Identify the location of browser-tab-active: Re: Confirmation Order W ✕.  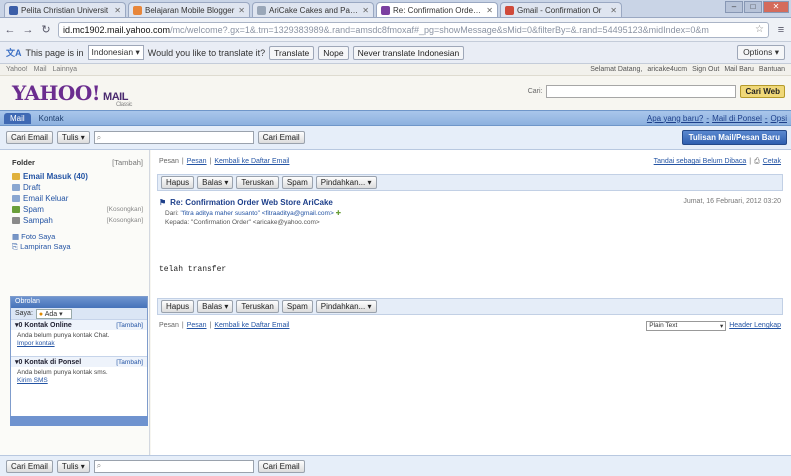
(437, 9).